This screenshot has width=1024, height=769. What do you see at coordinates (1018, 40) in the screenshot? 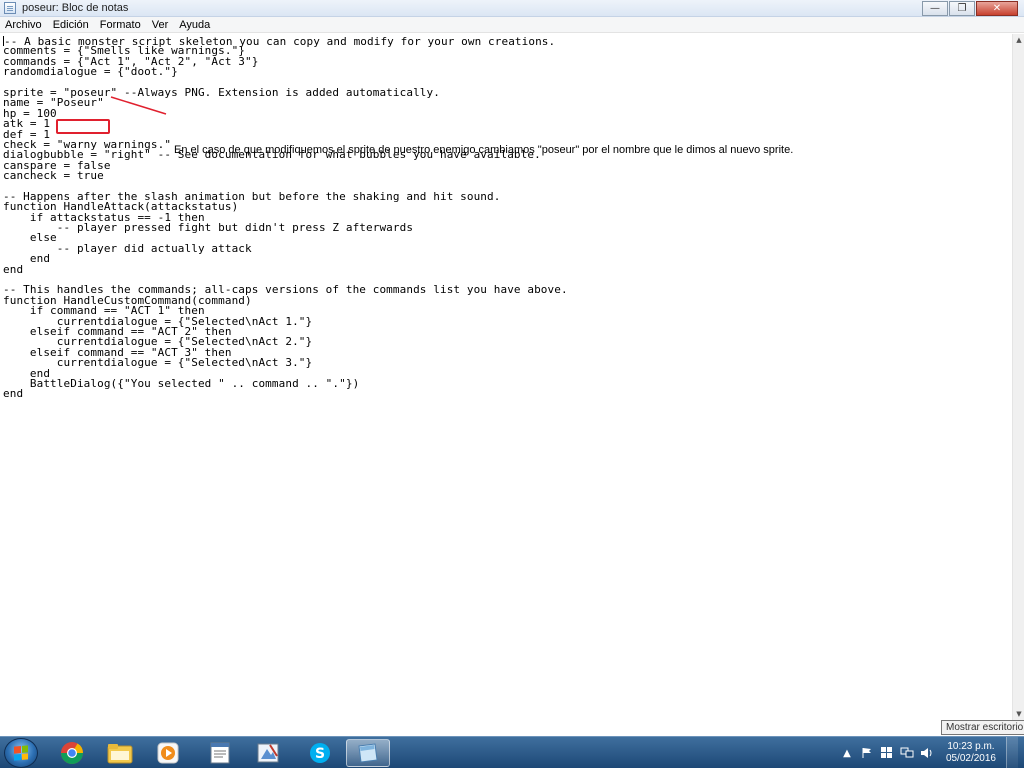
I see `scroll-up-icon: ▲` at bounding box center [1018, 40].